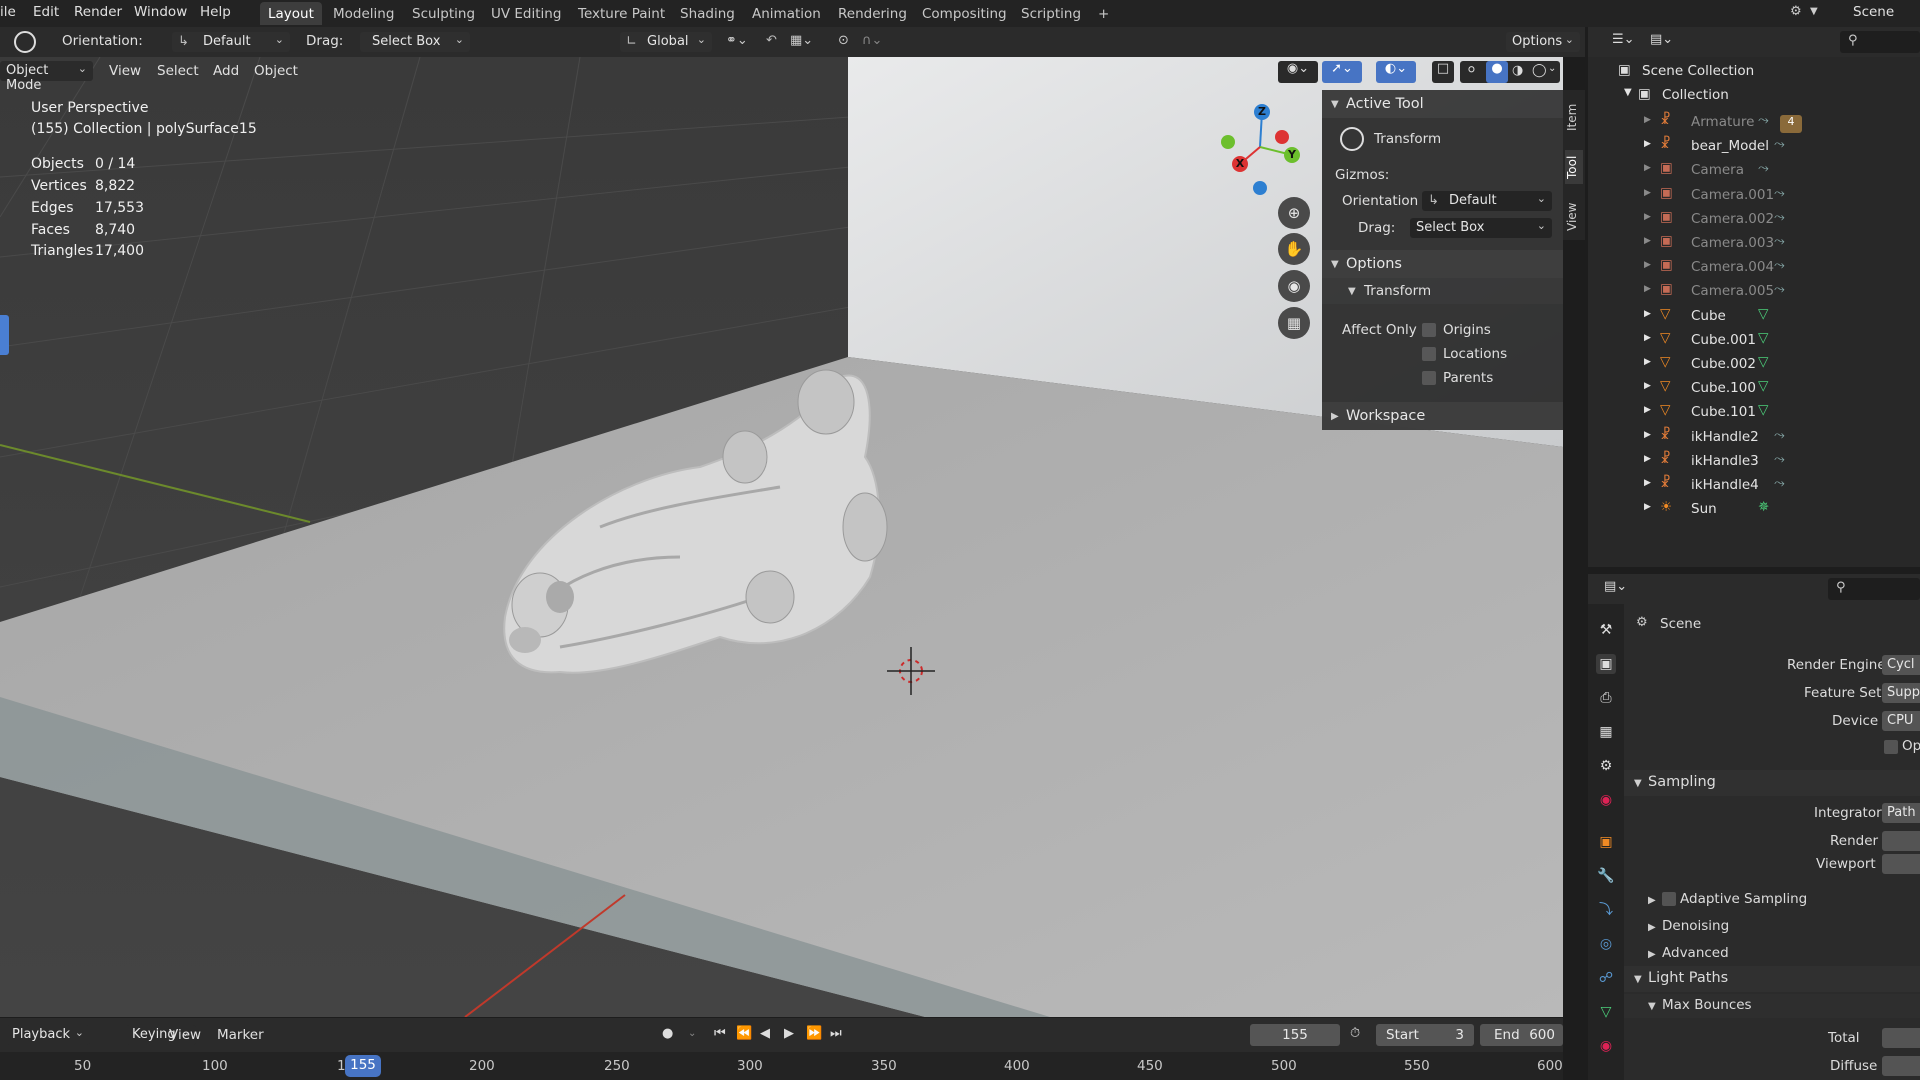  What do you see at coordinates (1754, 509) in the screenshot?
I see `outliner-item: ▶ ☀ Sun ✵` at bounding box center [1754, 509].